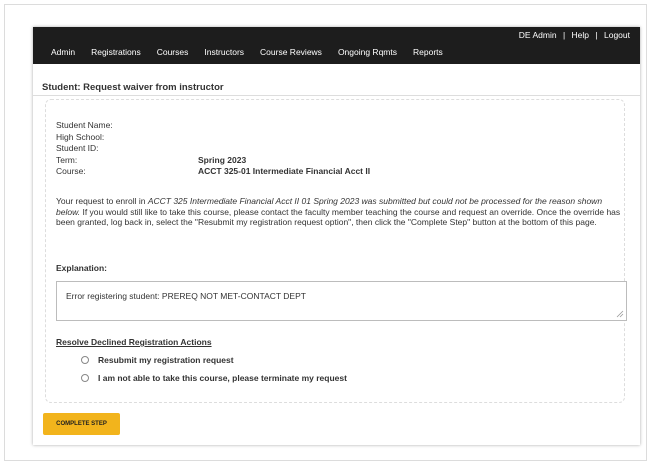 This screenshot has height=465, width=651. Describe the element at coordinates (224, 52) in the screenshot. I see `menu-item-instructors: Instructors` at that location.